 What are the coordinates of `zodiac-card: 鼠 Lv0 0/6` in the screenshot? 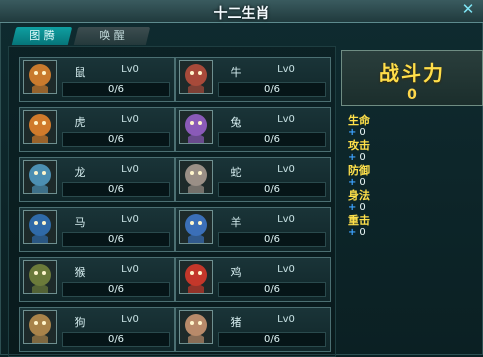 It's located at (97, 79).